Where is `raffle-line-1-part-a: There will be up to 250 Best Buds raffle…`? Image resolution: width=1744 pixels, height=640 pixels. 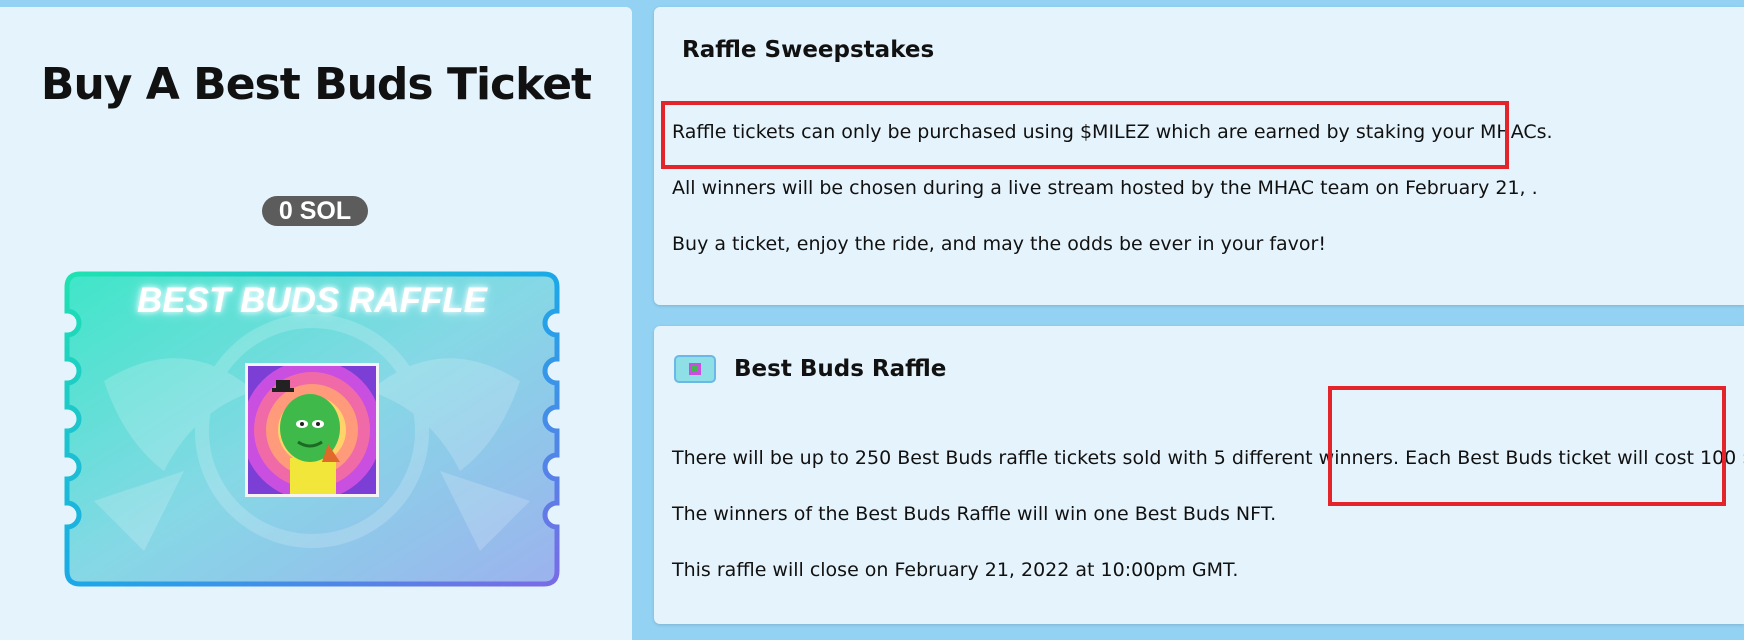 raffle-line-1-part-a: There will be up to 250 Best Buds raffle… is located at coordinates (1036, 458).